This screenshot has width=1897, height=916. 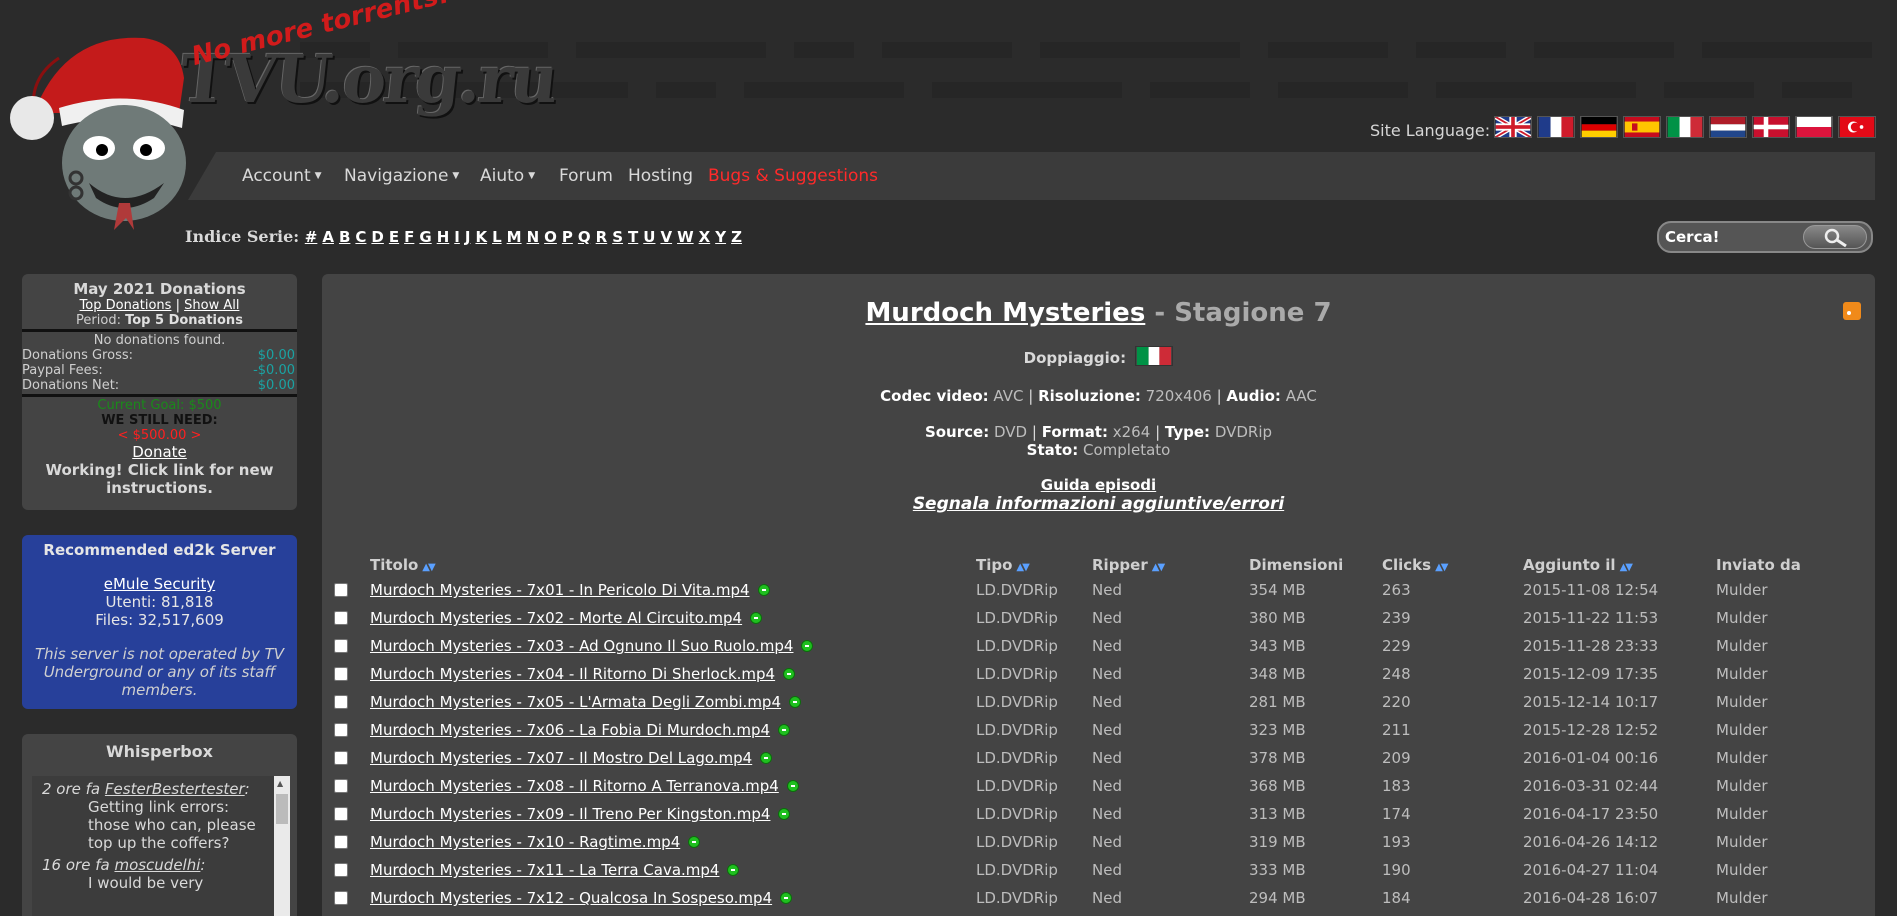 What do you see at coordinates (457, 237) in the screenshot?
I see `series-index-letter: I` at bounding box center [457, 237].